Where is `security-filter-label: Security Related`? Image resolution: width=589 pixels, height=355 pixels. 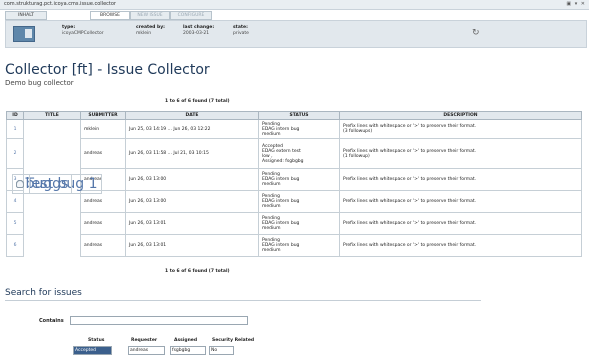 security-filter-label: Security Related is located at coordinates (233, 340).